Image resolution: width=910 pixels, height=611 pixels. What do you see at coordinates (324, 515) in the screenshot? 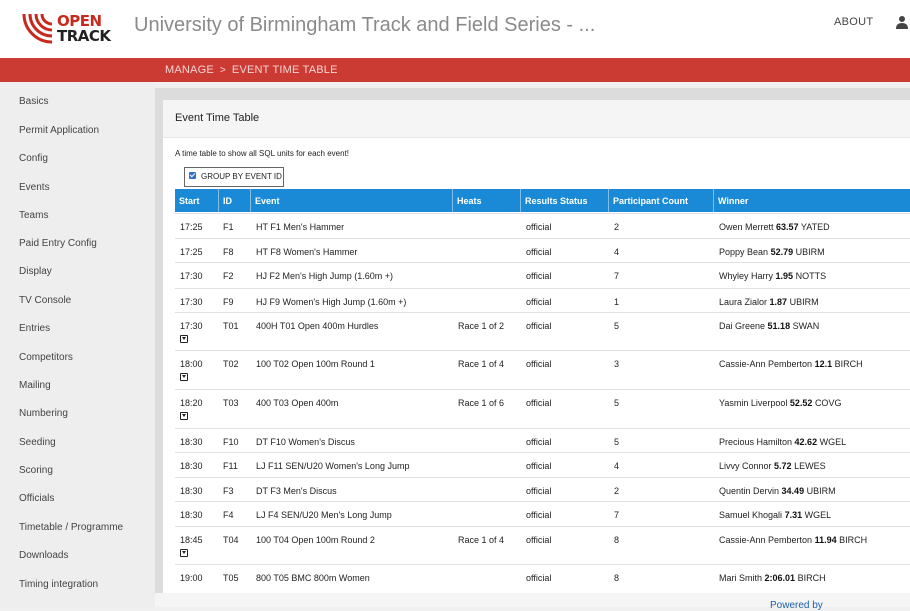
I see `cell-event: LJ F4 SEN/U20 Men's Long Jump` at bounding box center [324, 515].